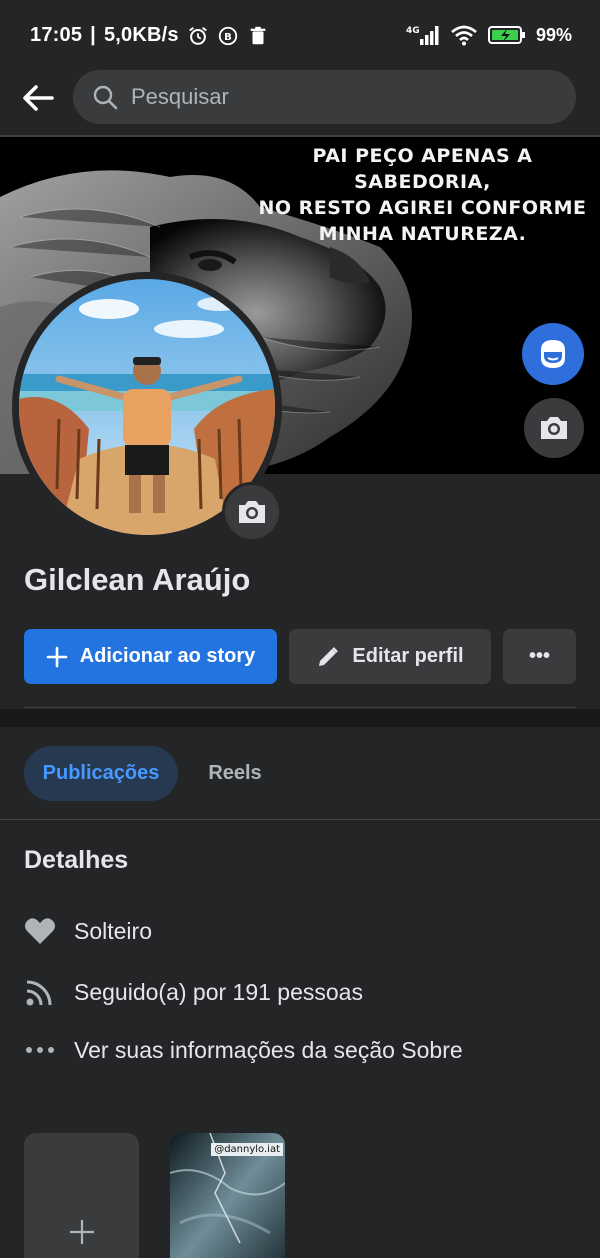 The width and height of the screenshot is (600, 1258). What do you see at coordinates (506, 35) in the screenshot?
I see `battery-icon` at bounding box center [506, 35].